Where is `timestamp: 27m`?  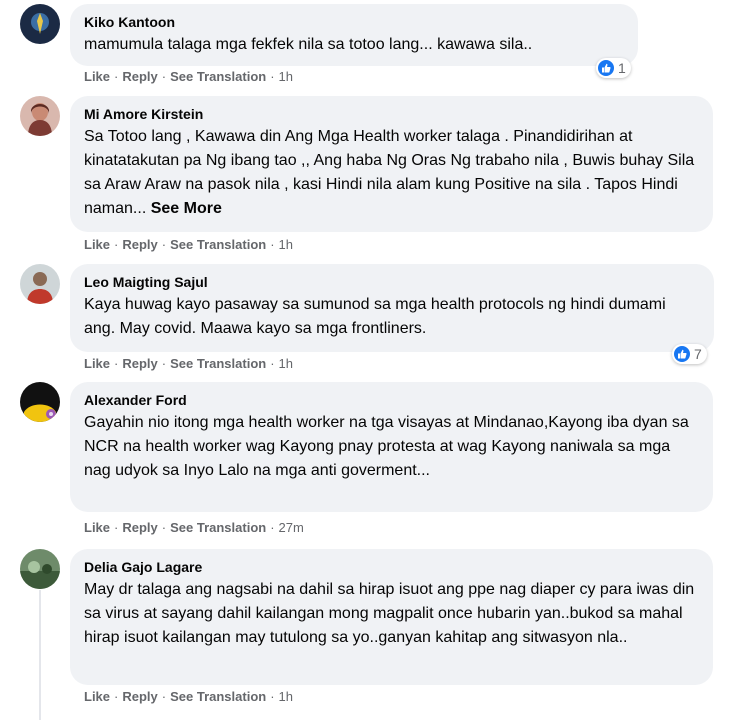 timestamp: 27m is located at coordinates (291, 527).